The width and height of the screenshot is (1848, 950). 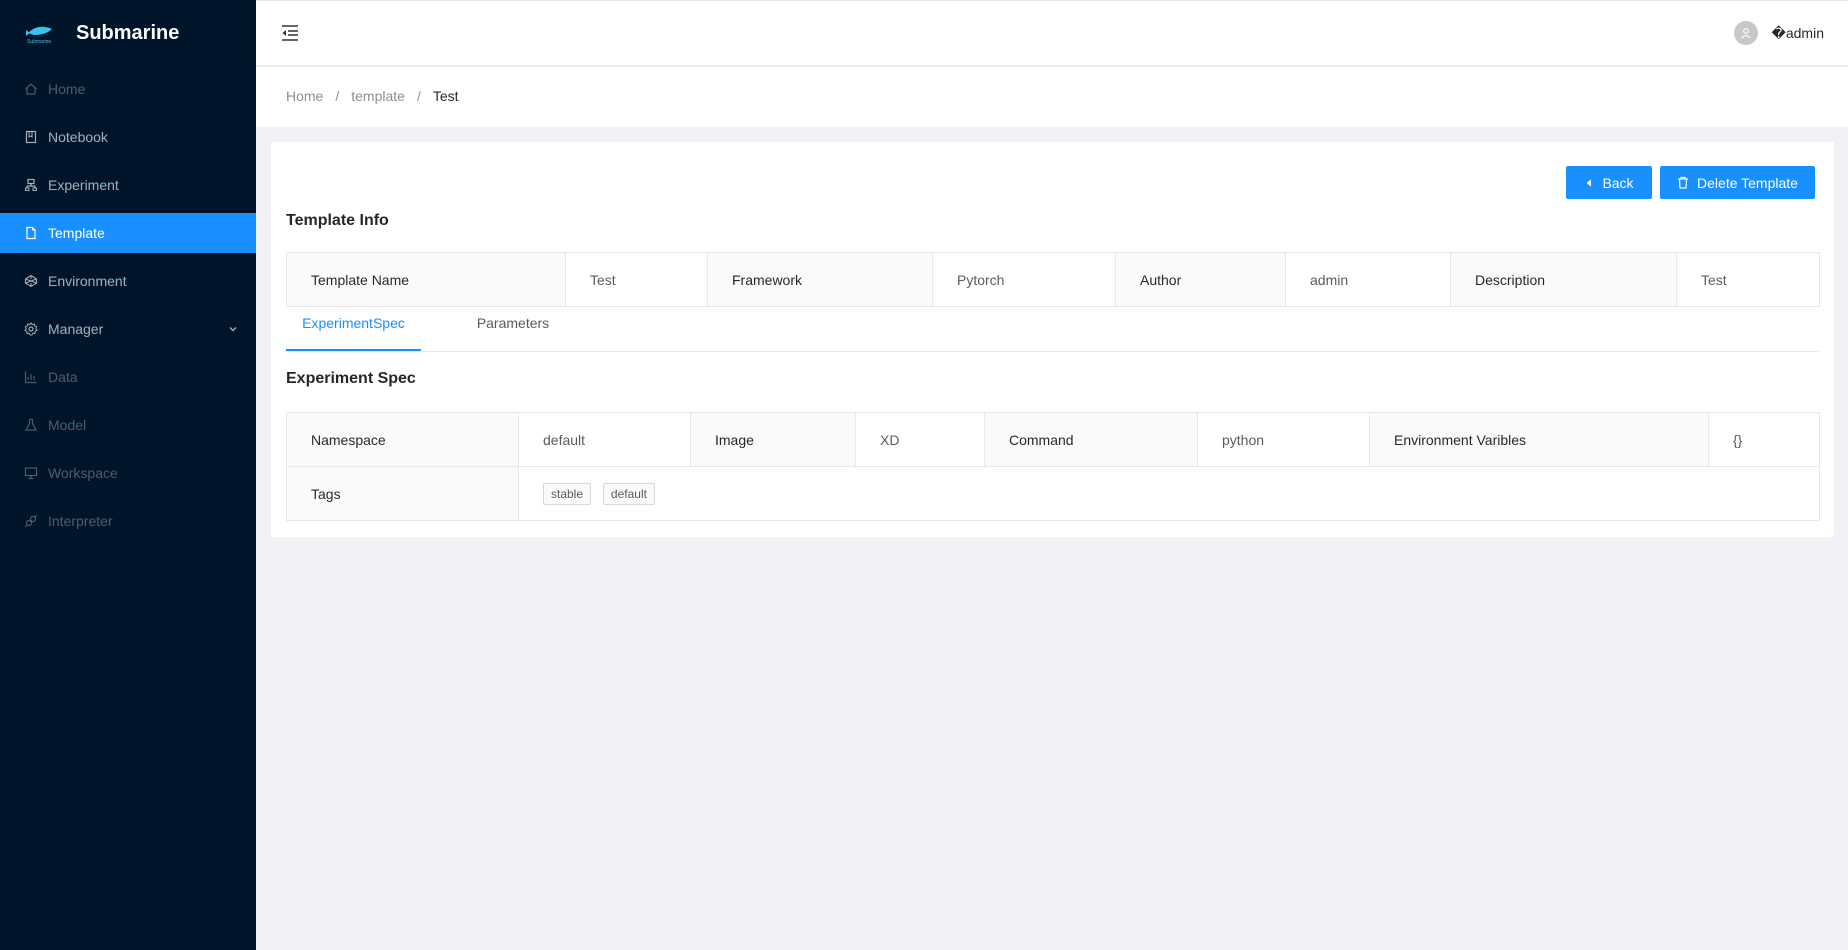 I want to click on codepen-icon, so click(x=31, y=281).